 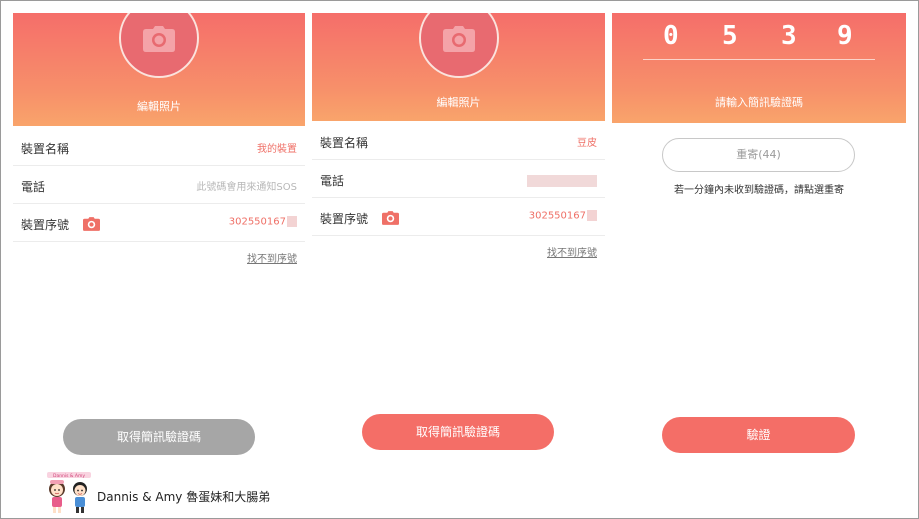 I want to click on resend-hint: 若一分鐘內未收到驗證碼，請點選重寄, so click(x=759, y=190).